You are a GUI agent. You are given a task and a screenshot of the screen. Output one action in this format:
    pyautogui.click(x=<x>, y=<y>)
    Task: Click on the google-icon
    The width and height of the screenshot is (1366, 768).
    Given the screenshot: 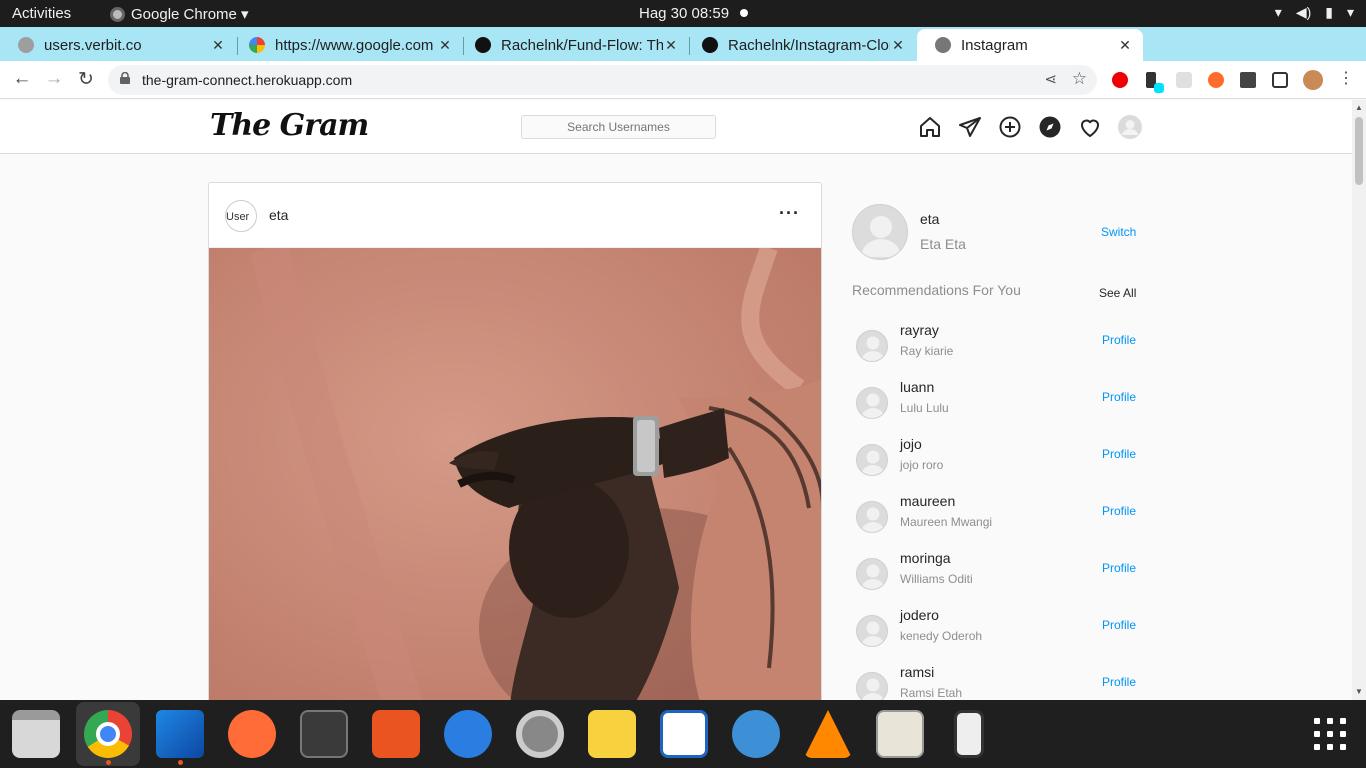 What is the action you would take?
    pyautogui.click(x=257, y=45)
    